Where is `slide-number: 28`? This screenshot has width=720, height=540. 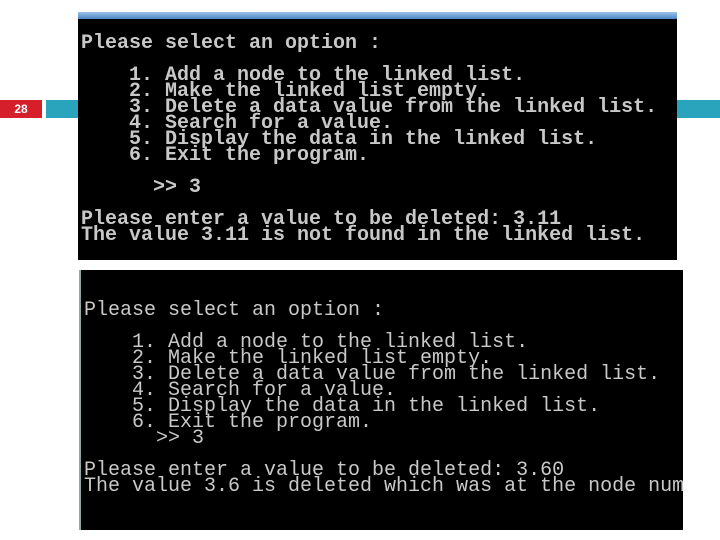 slide-number: 28 is located at coordinates (21, 109).